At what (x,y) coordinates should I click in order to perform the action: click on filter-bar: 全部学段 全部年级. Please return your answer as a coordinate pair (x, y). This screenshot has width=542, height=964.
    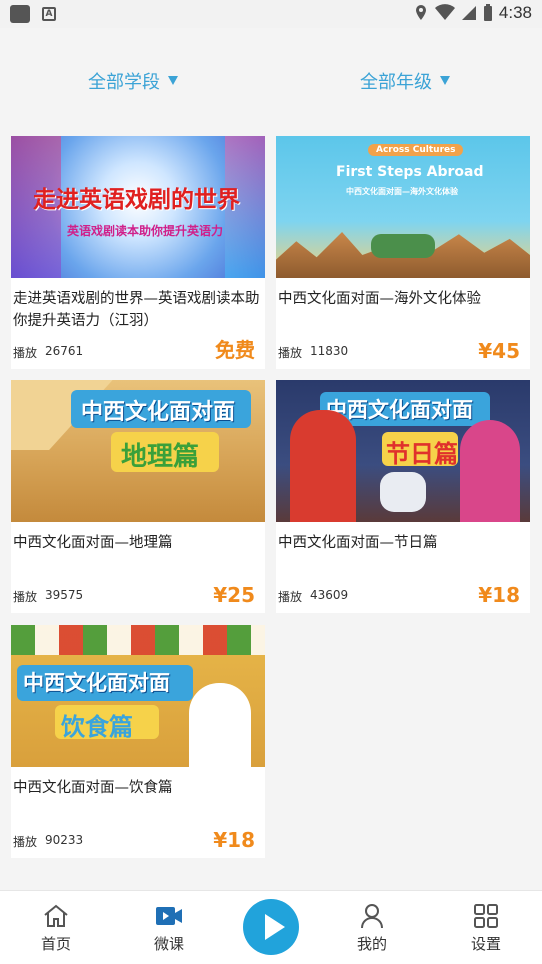
    Looking at the image, I should click on (271, 80).